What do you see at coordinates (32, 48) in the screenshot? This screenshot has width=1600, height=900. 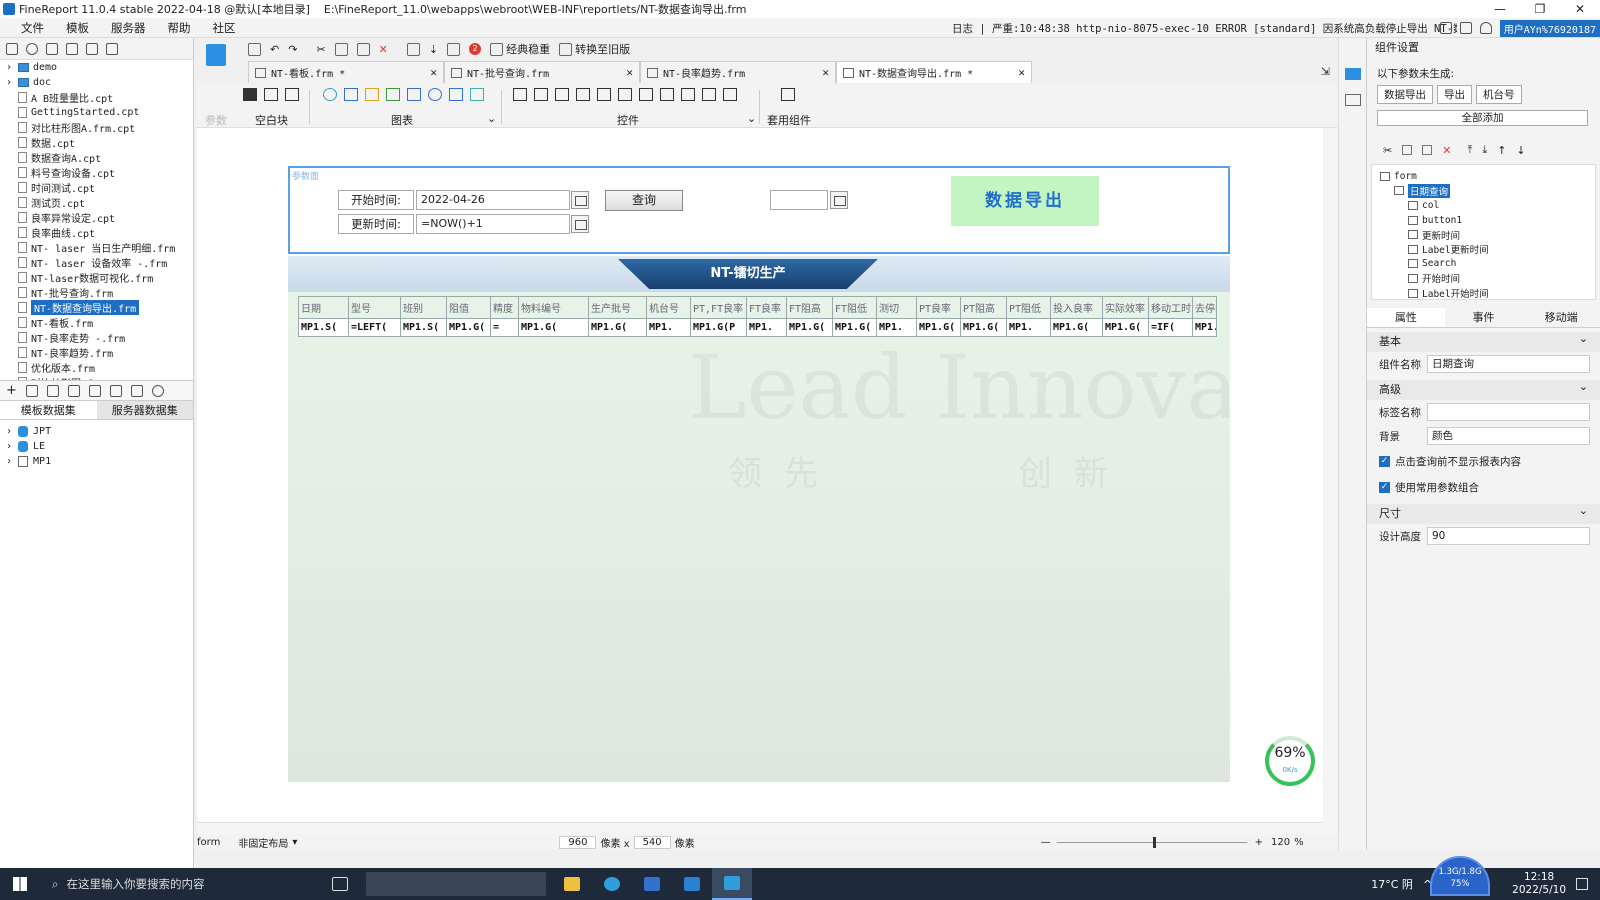 I see `refresh-icon` at bounding box center [32, 48].